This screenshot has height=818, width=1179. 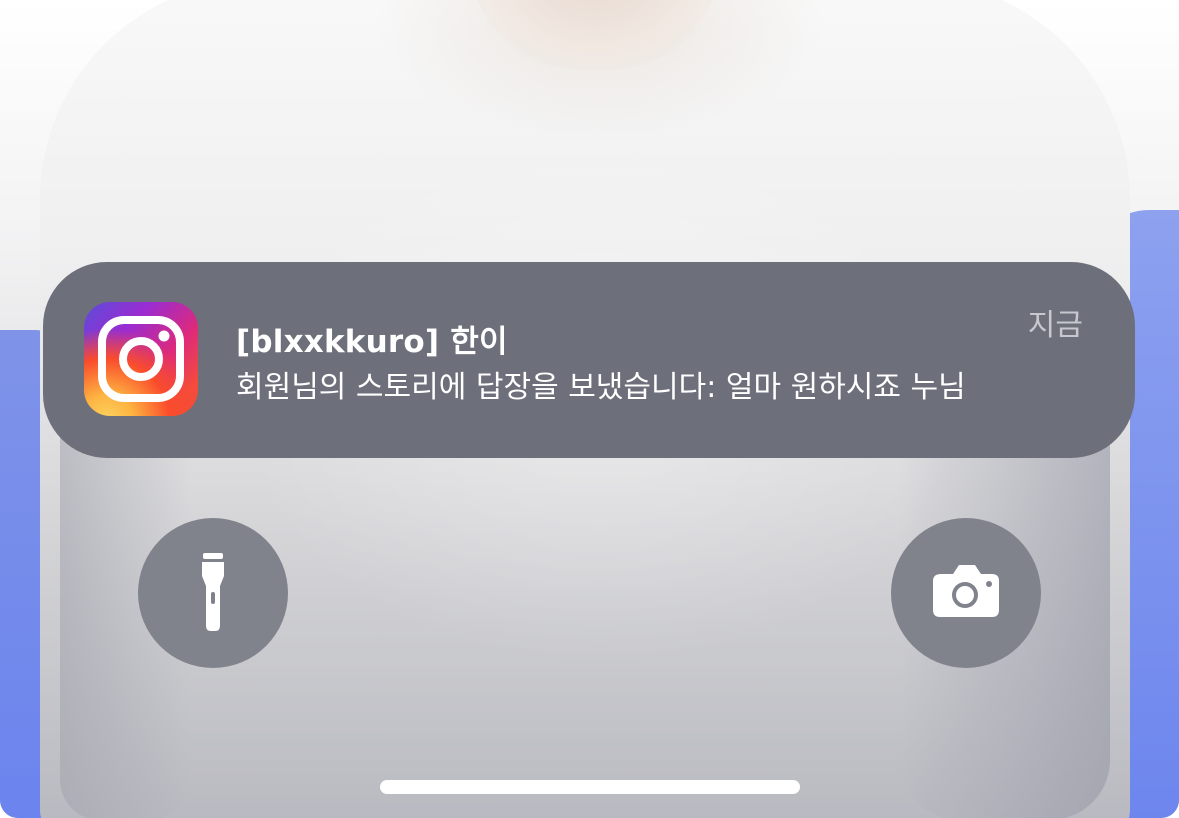 I want to click on flashlight-icon, so click(x=213, y=592).